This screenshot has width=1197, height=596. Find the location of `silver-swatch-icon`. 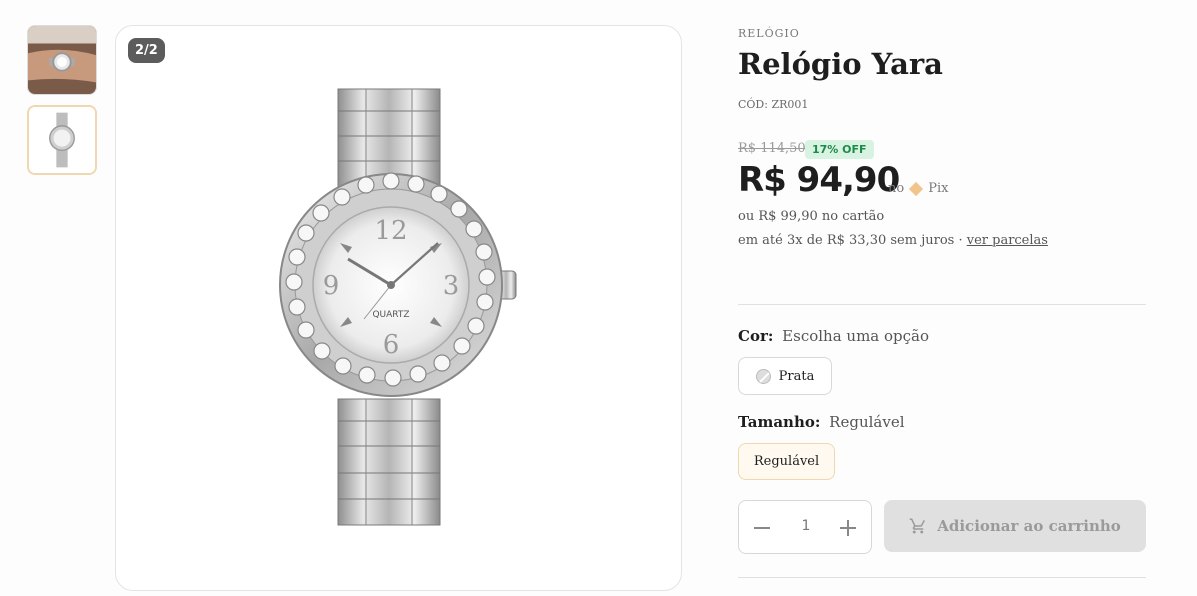

silver-swatch-icon is located at coordinates (763, 376).